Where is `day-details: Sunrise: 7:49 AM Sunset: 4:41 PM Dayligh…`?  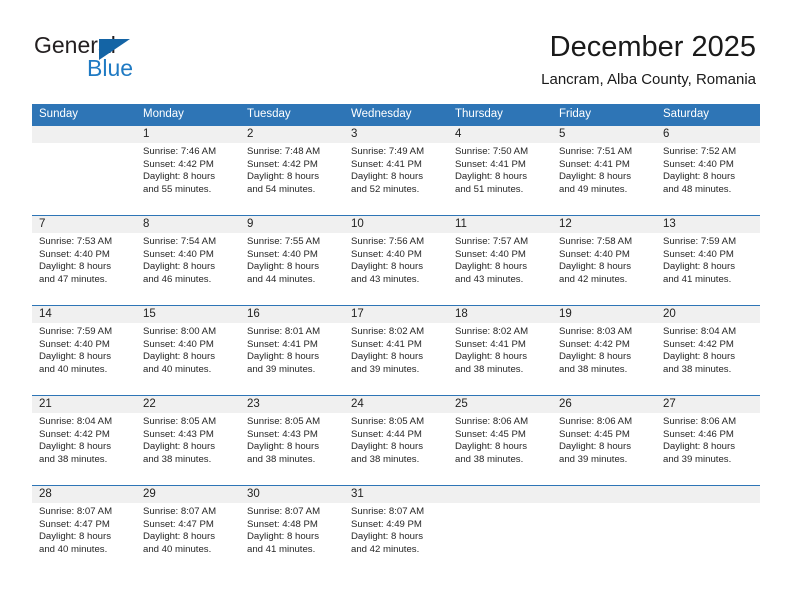
day-details: Sunrise: 7:49 AM Sunset: 4:41 PM Dayligh… is located at coordinates (396, 169).